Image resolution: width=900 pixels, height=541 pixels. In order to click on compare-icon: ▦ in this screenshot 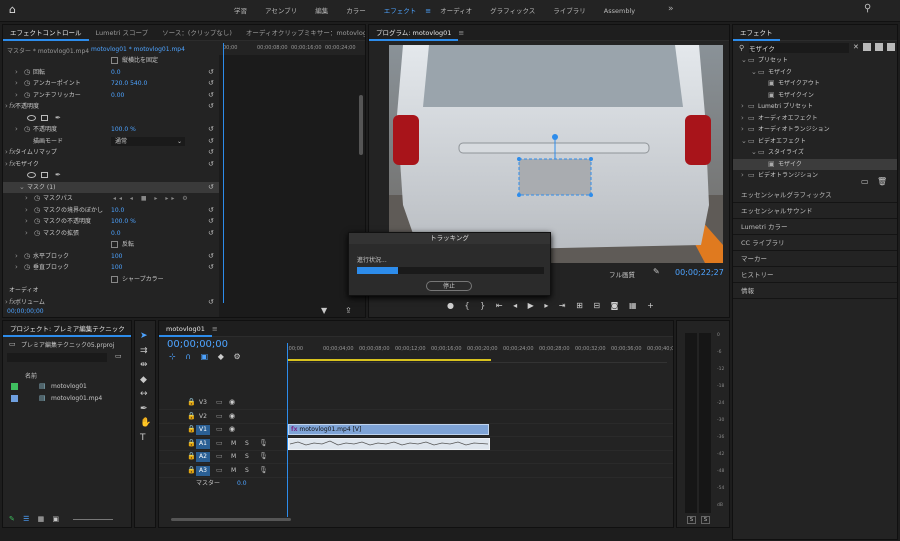, I will do `click(633, 305)`.